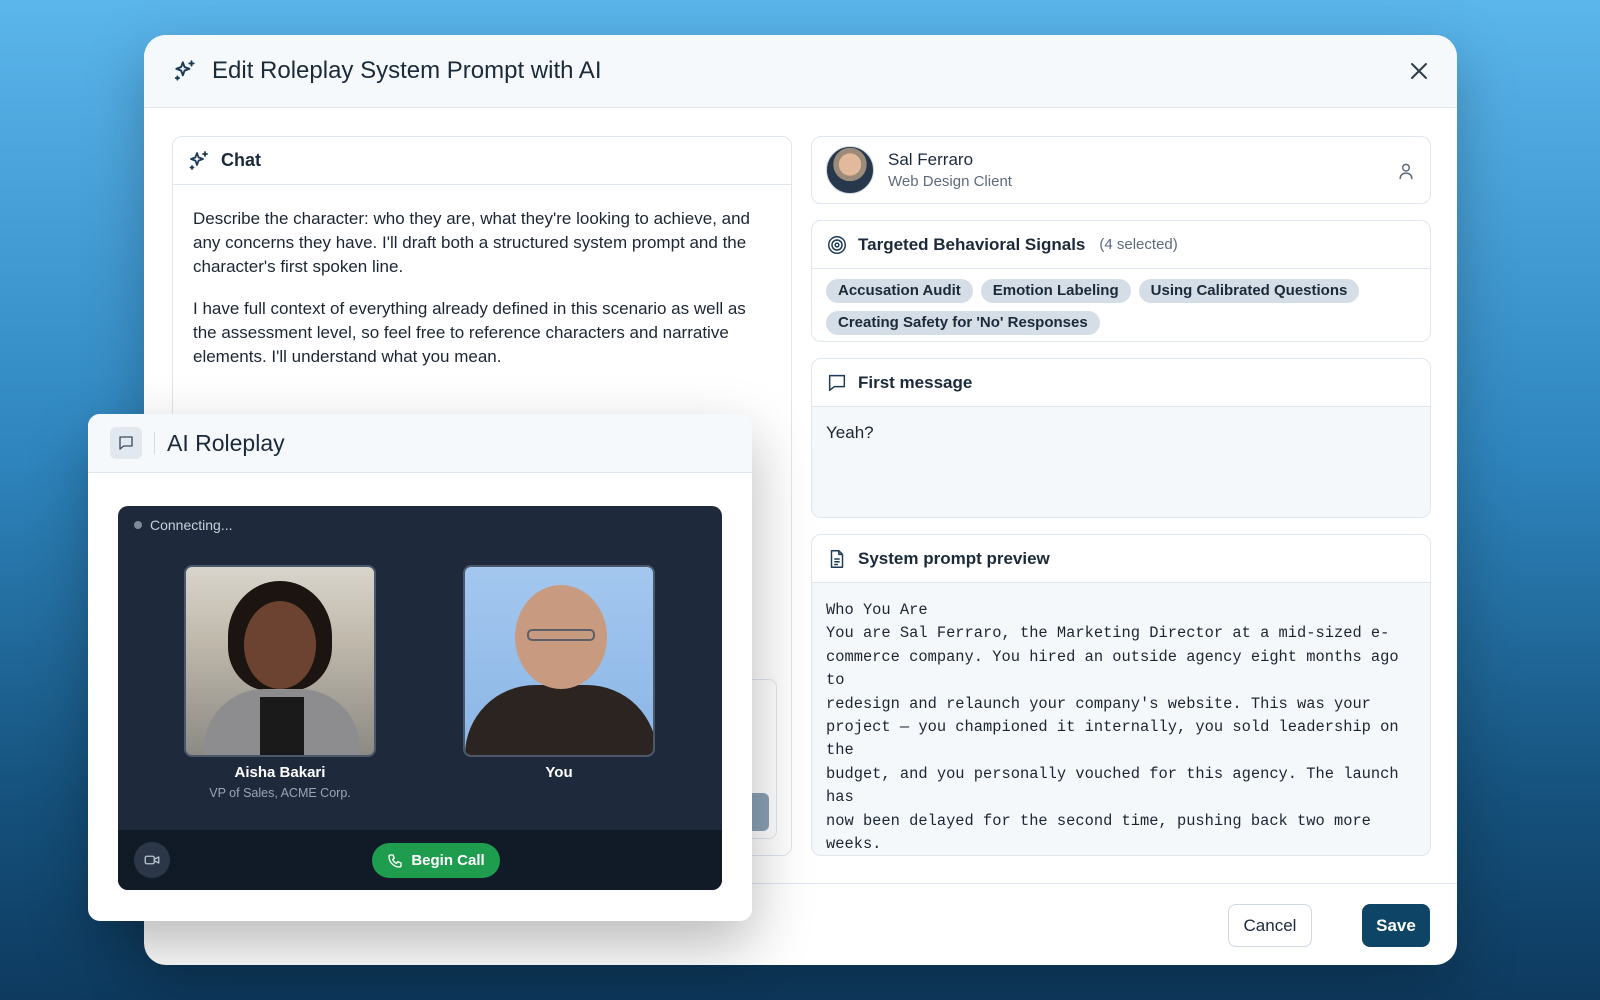 Image resolution: width=1600 pixels, height=1000 pixels. Describe the element at coordinates (963, 323) in the screenshot. I see `signal-chip: Creating Safety for 'No' Responses` at that location.